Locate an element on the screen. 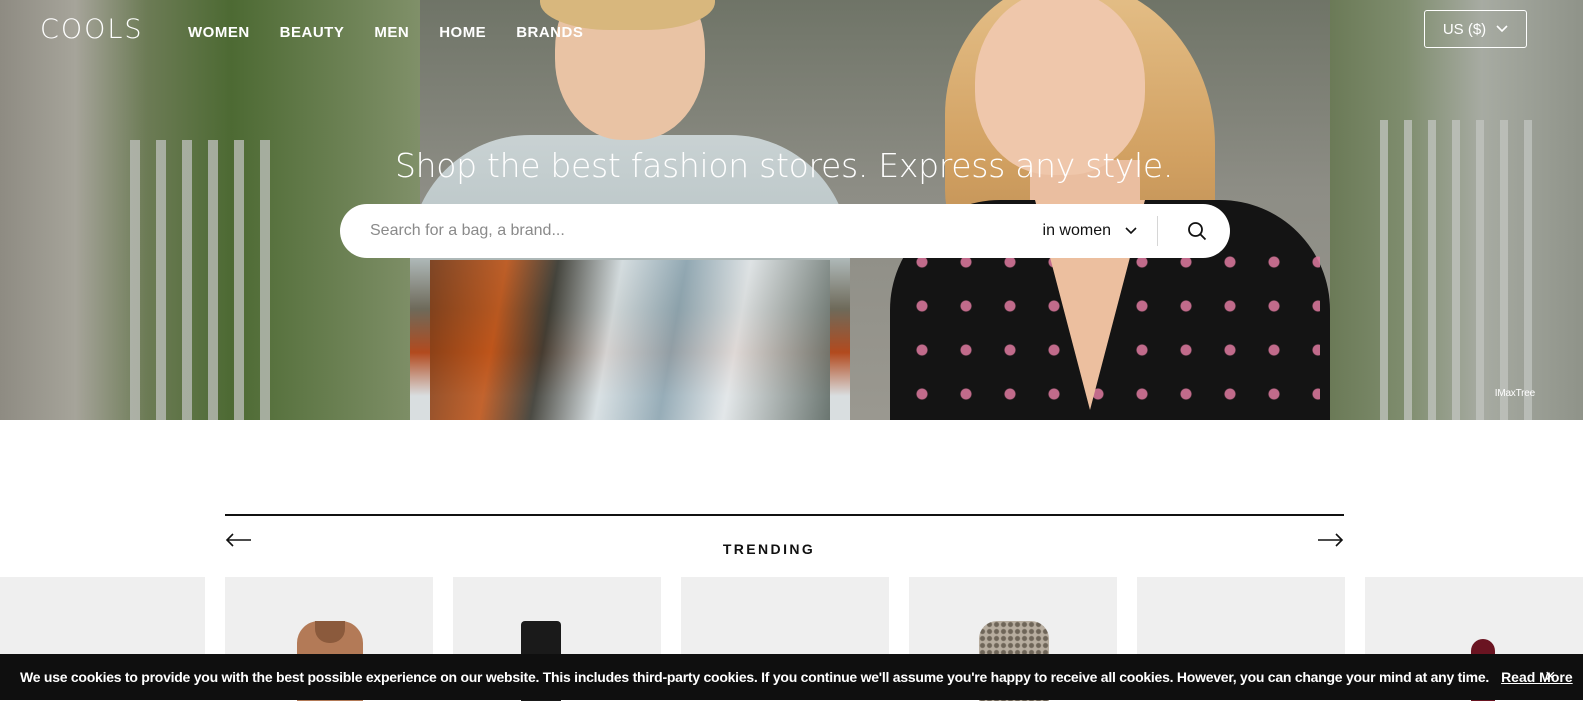 The width and height of the screenshot is (1583, 701). trending-divider is located at coordinates (784, 515).